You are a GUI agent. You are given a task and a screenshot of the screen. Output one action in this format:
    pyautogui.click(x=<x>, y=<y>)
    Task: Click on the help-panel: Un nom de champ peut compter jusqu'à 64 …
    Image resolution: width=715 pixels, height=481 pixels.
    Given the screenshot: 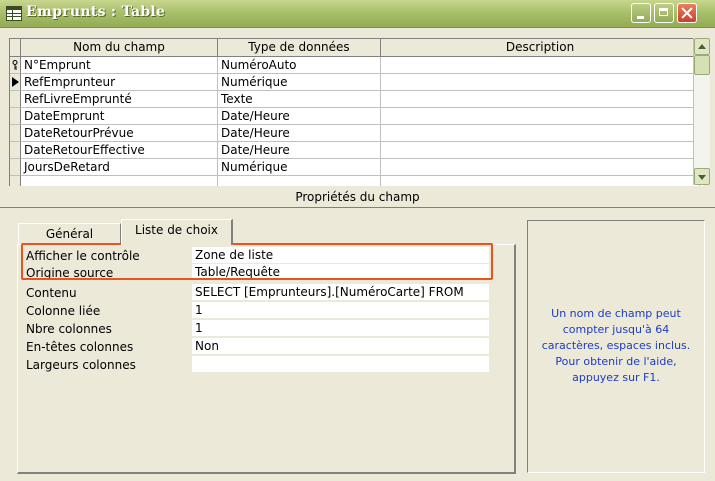 What is the action you would take?
    pyautogui.click(x=616, y=346)
    